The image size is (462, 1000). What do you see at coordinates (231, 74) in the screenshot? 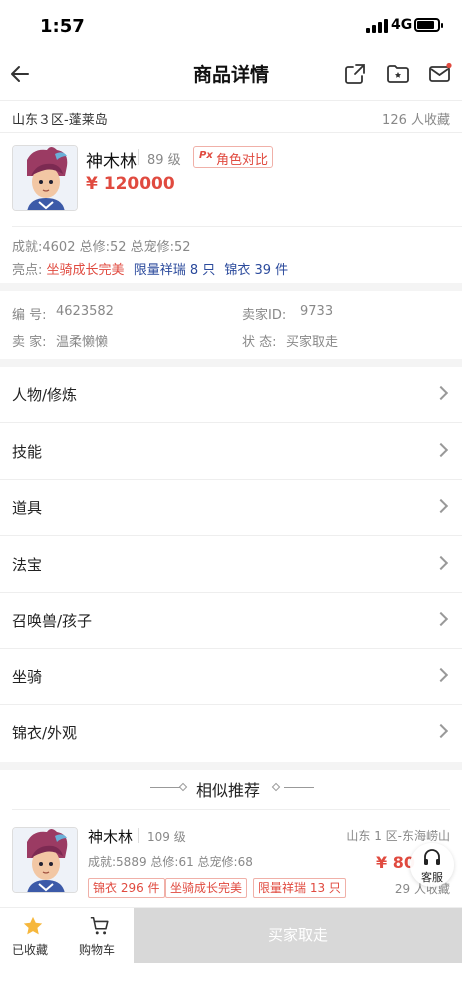
I see `nav-bar: 商品详情` at bounding box center [231, 74].